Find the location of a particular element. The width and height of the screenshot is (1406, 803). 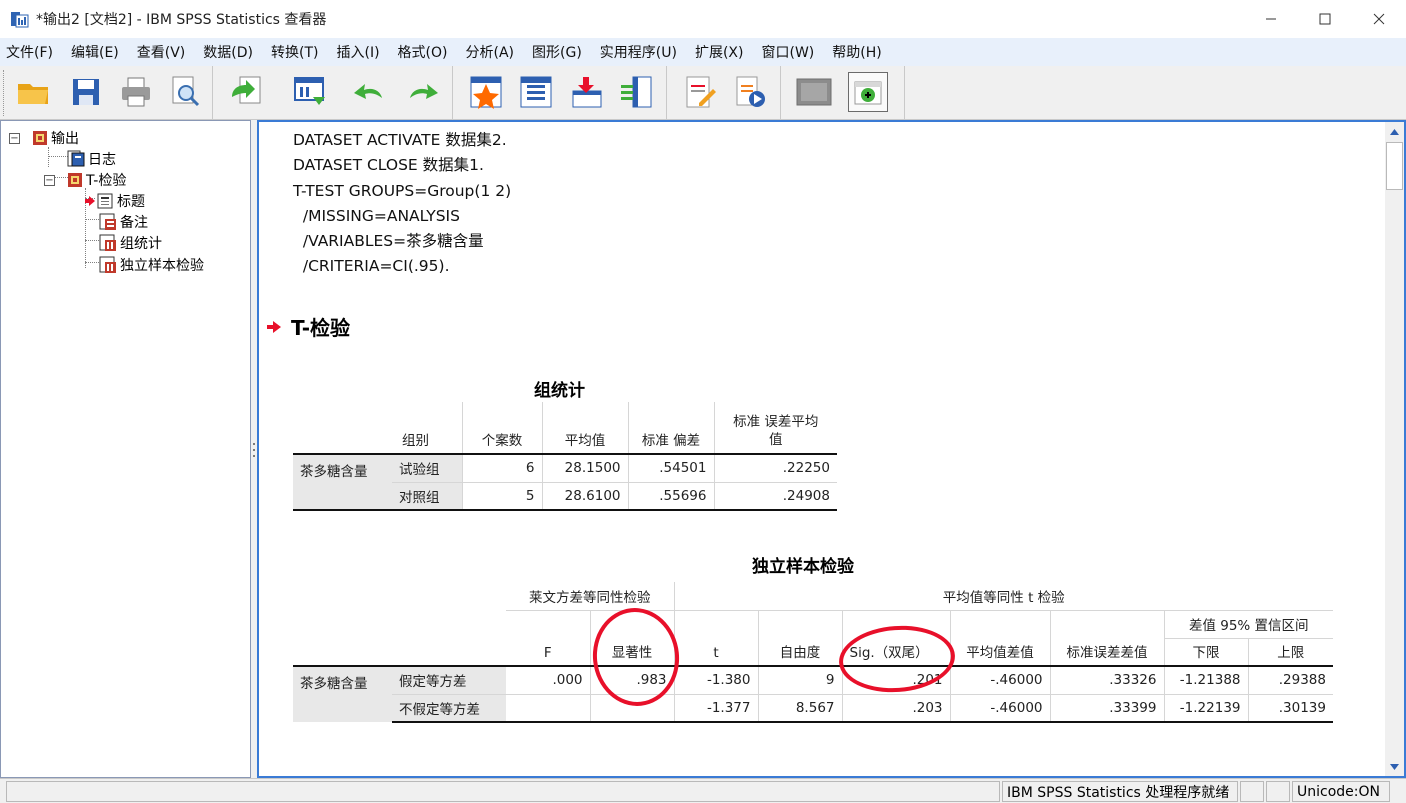

recall-dialog-button is located at coordinates (310, 92).